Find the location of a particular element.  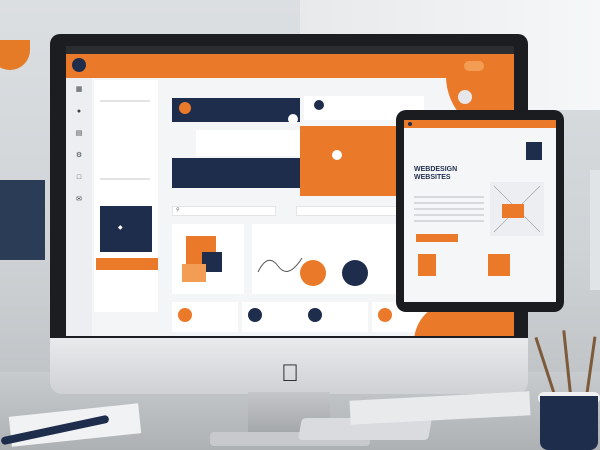

tablet-logo-icon is located at coordinates (410, 124).